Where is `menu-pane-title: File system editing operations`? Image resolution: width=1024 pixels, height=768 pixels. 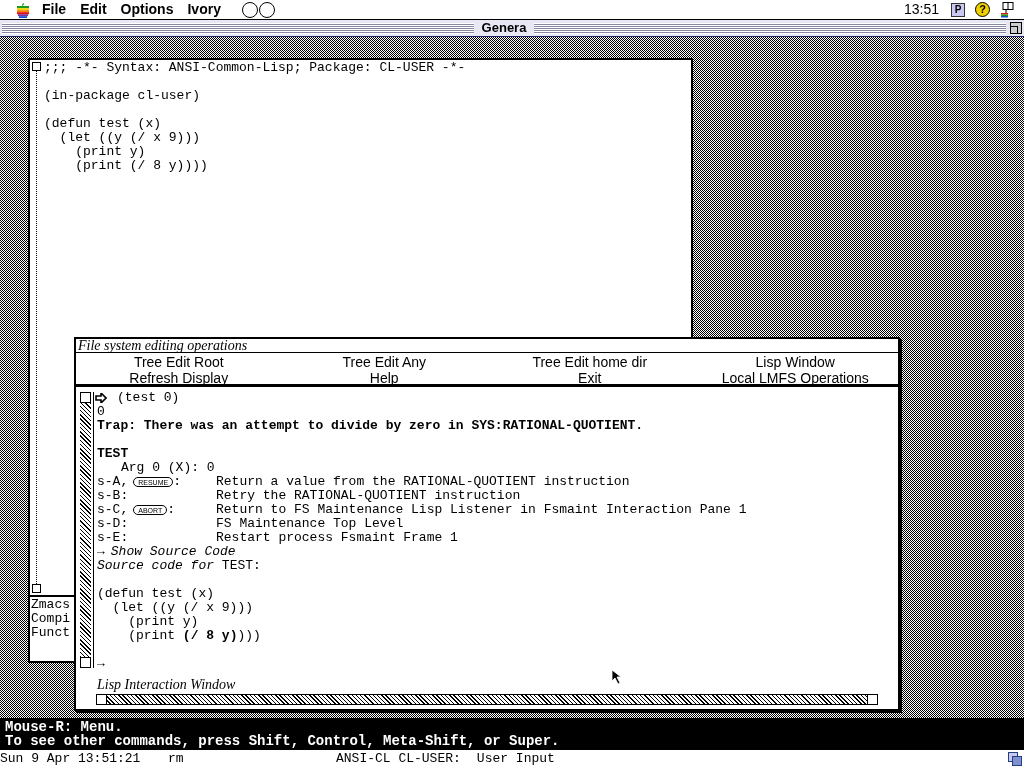
menu-pane-title: File system editing operations is located at coordinates (163, 345).